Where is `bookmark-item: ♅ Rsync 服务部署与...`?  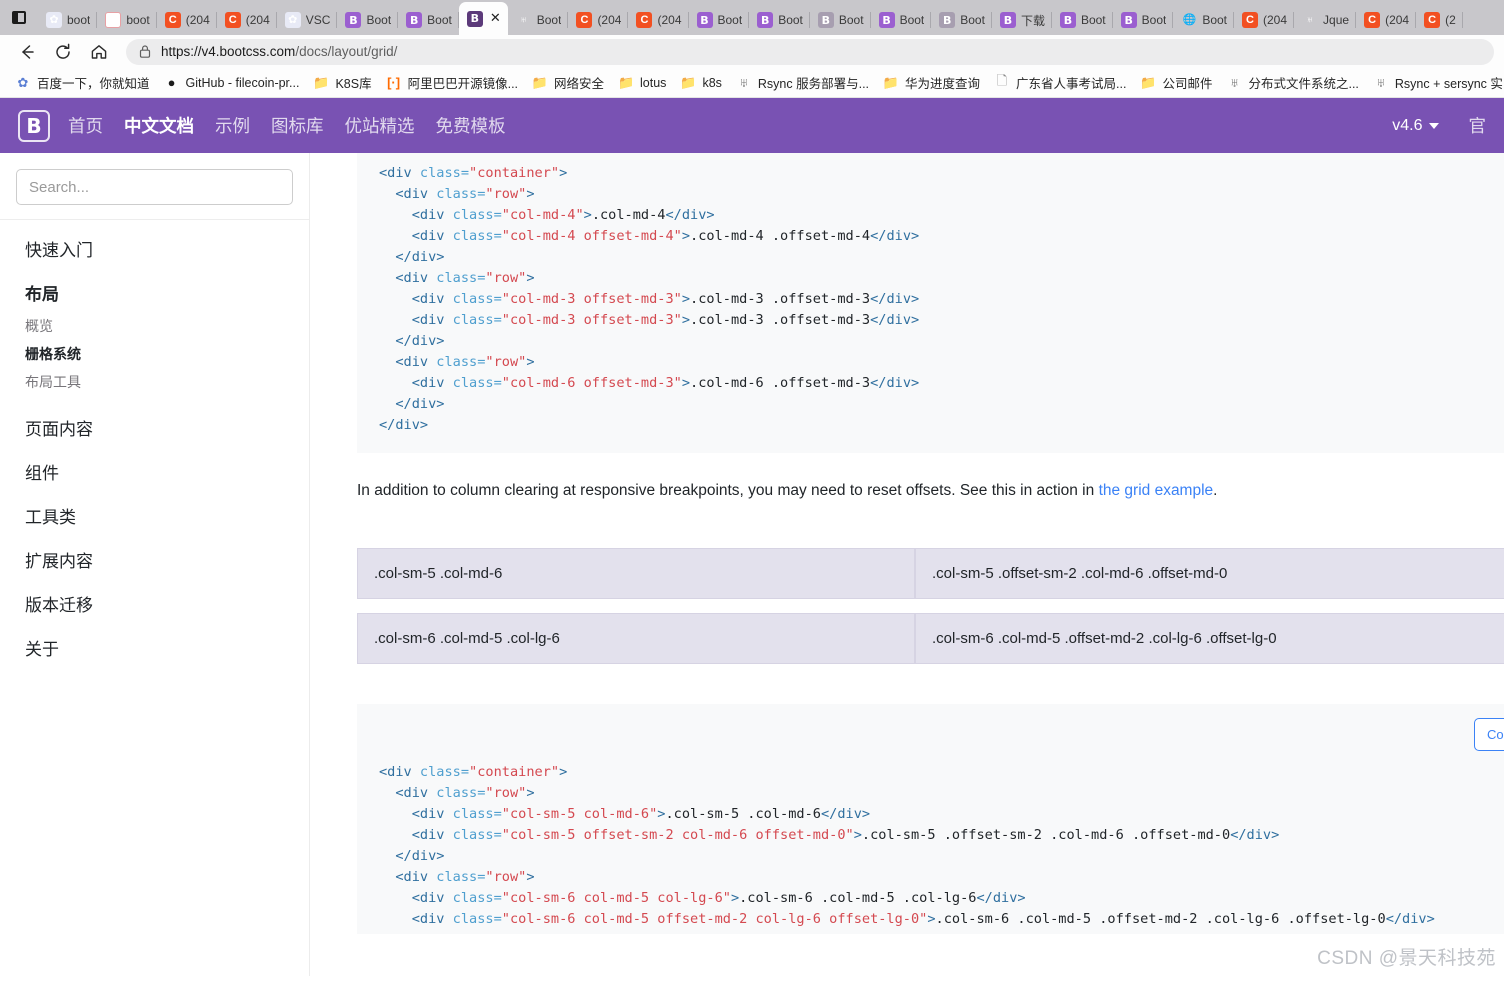 bookmark-item: ♅ Rsync 服务部署与... is located at coordinates (802, 82).